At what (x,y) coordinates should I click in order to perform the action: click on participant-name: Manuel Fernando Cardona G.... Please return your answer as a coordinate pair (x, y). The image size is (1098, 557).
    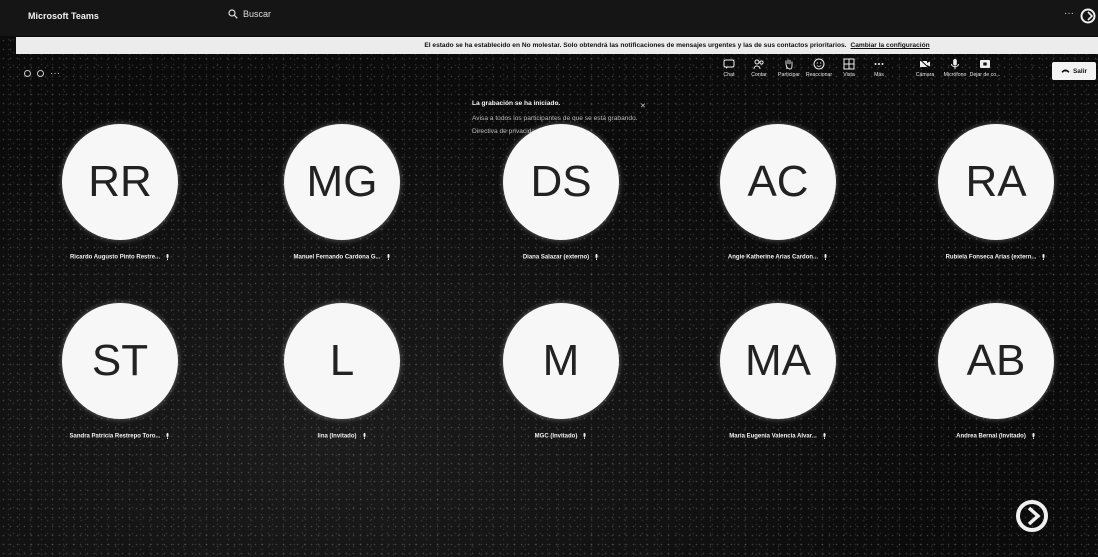
    Looking at the image, I should click on (342, 257).